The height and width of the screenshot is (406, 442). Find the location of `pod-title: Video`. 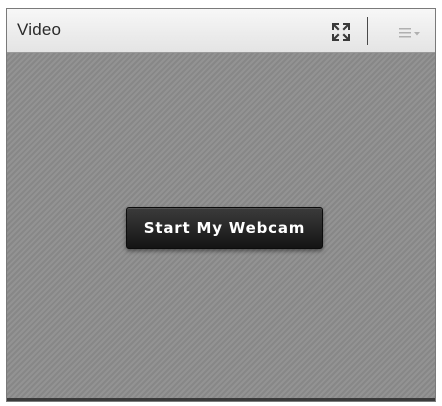

pod-title: Video is located at coordinates (39, 29).